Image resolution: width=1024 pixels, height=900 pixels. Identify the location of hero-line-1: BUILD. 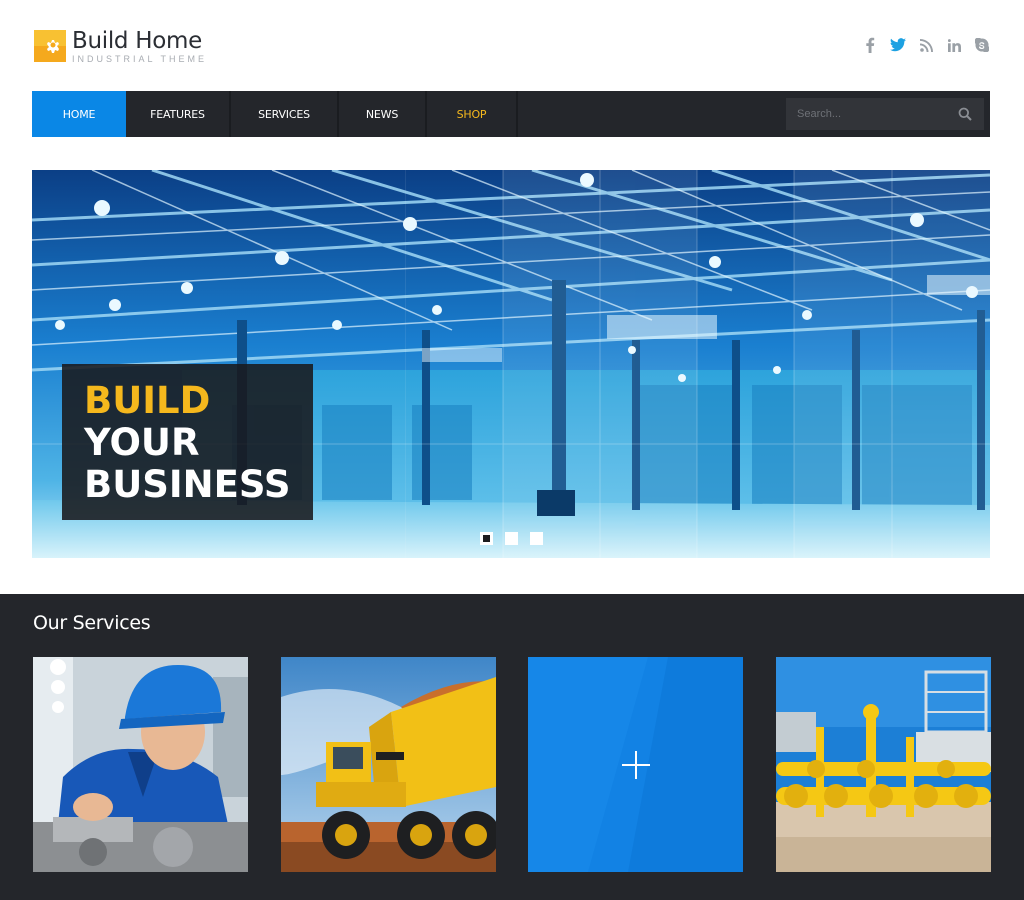
(147, 400).